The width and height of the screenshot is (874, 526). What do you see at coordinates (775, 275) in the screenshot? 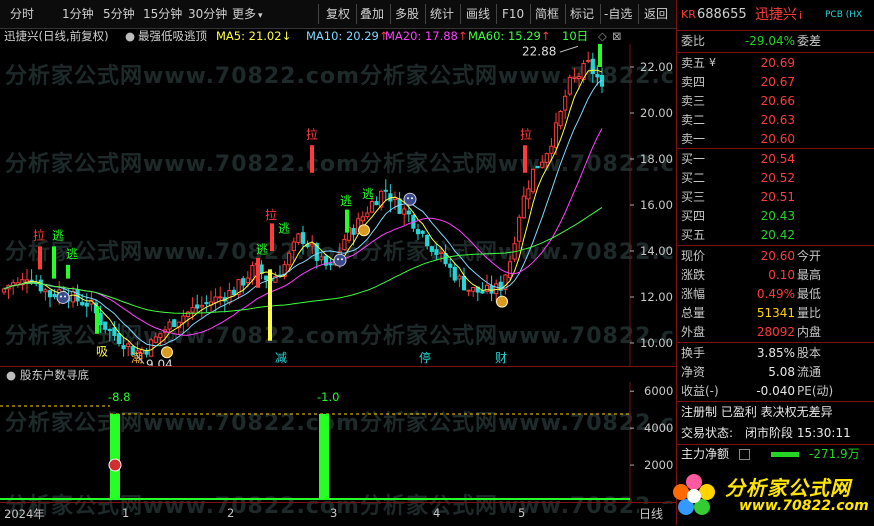
I see `quote-row: 涨跌 0.10 最高` at bounding box center [775, 275].